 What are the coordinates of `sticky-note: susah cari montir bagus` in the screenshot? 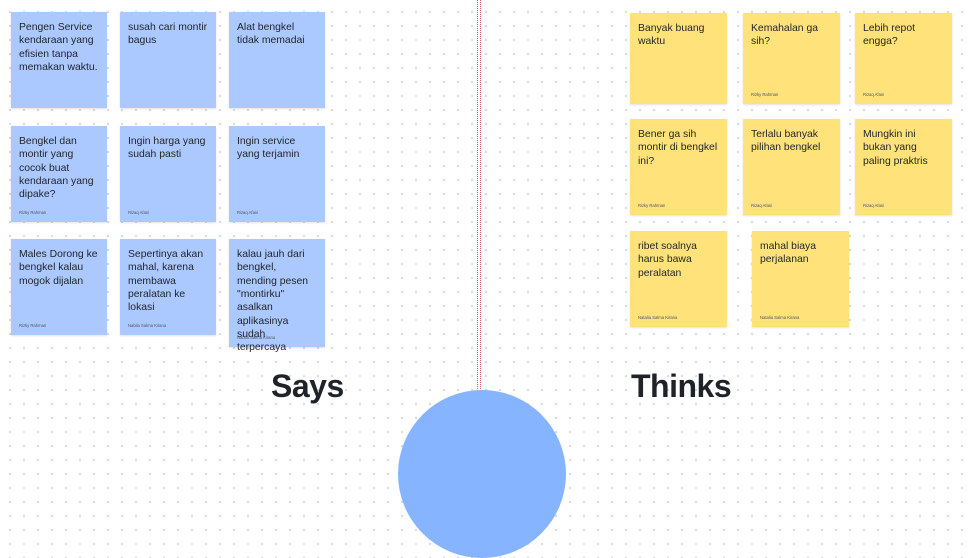 It's located at (168, 60).